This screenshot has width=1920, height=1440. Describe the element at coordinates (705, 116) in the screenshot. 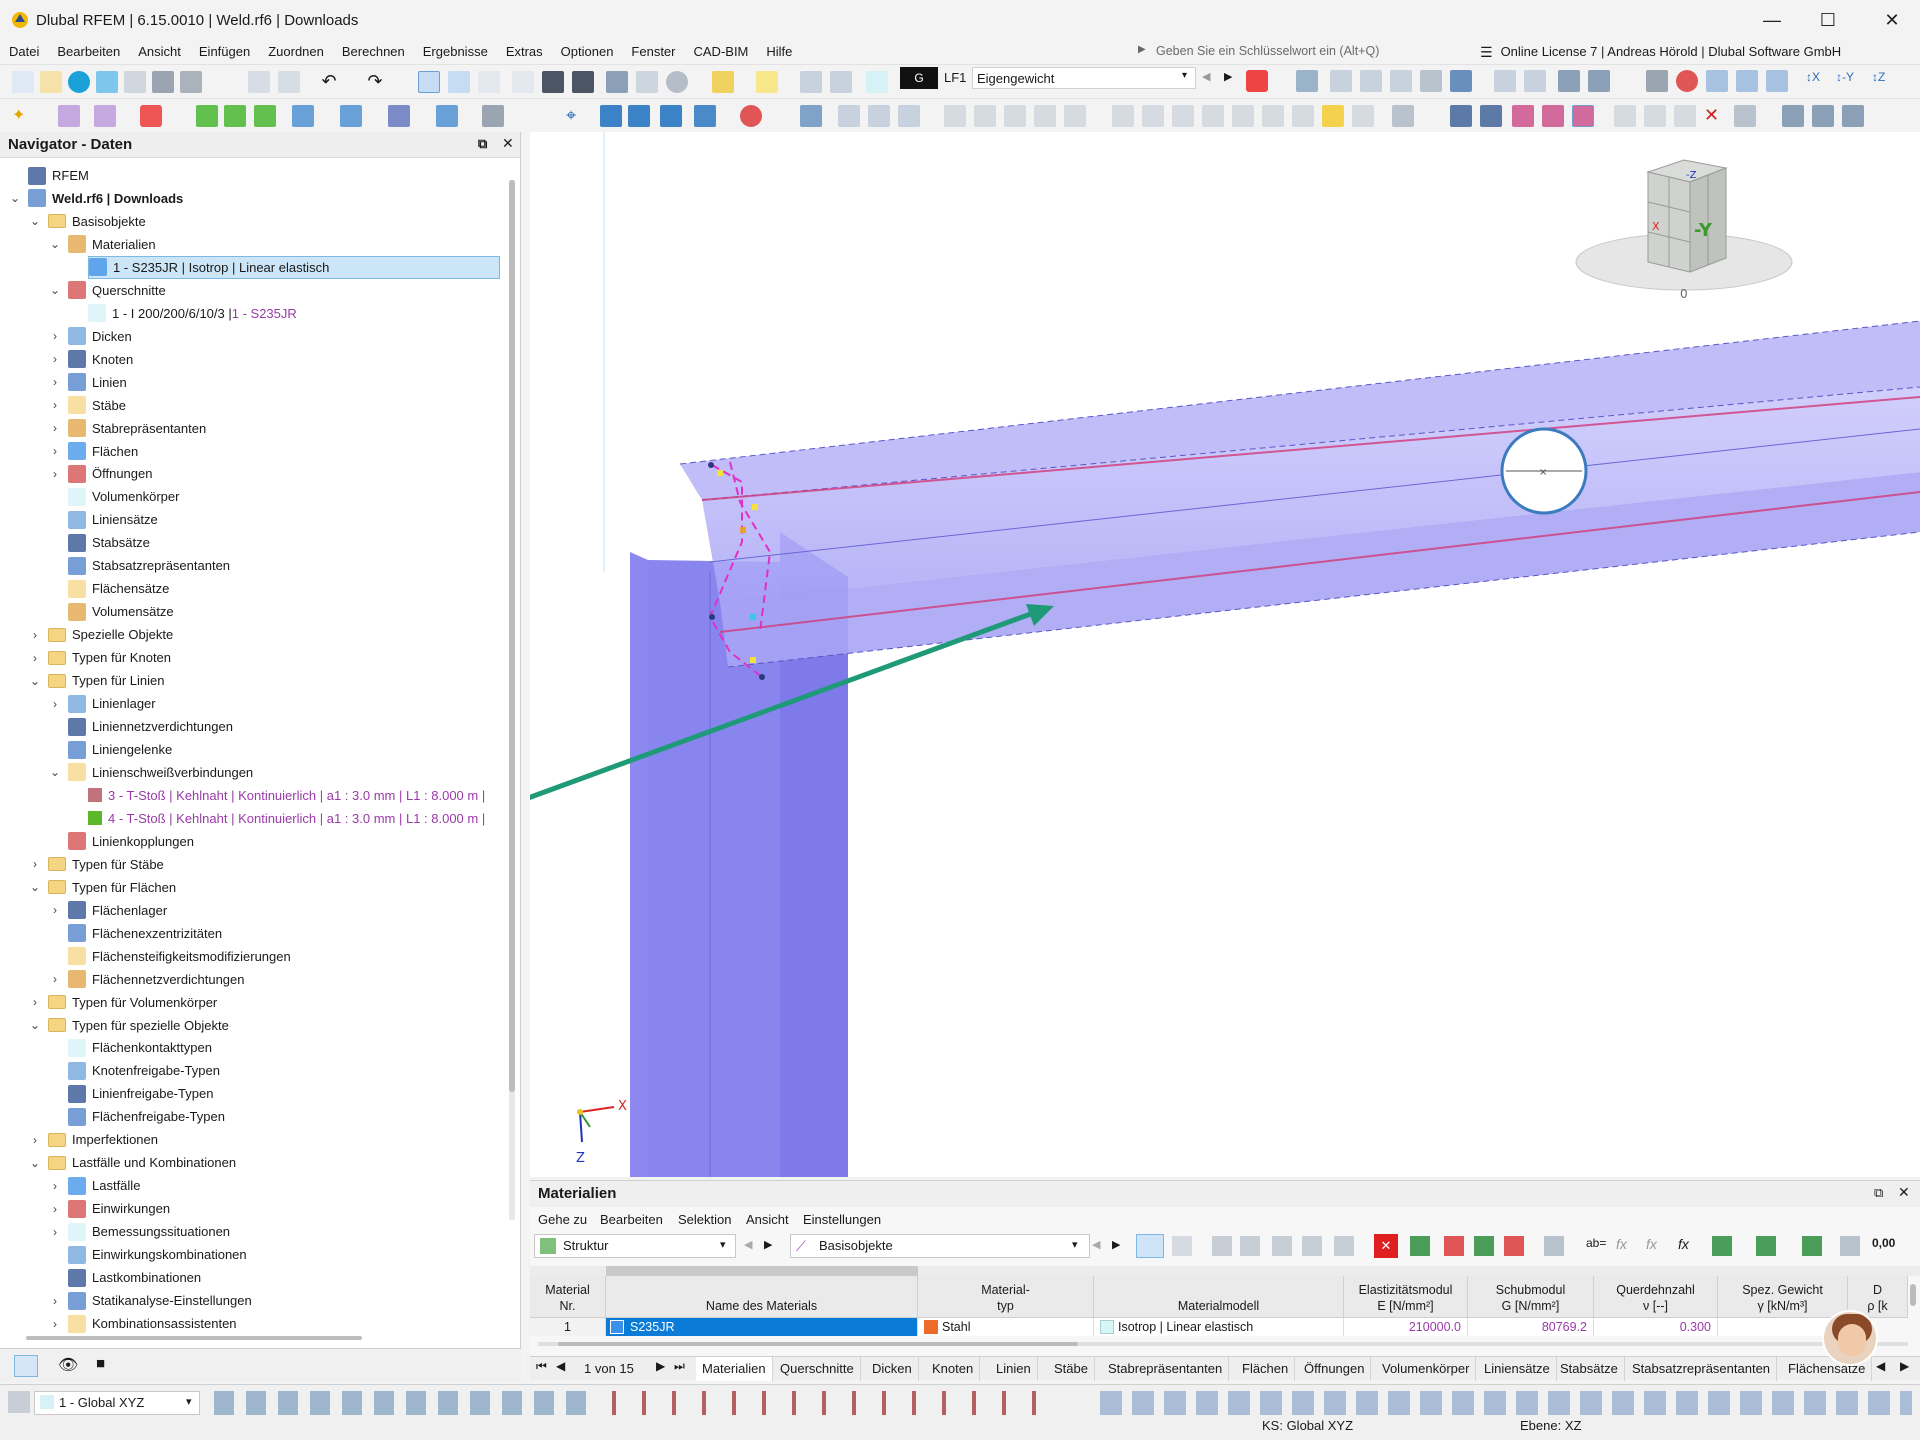

I see `guide-icon` at that location.